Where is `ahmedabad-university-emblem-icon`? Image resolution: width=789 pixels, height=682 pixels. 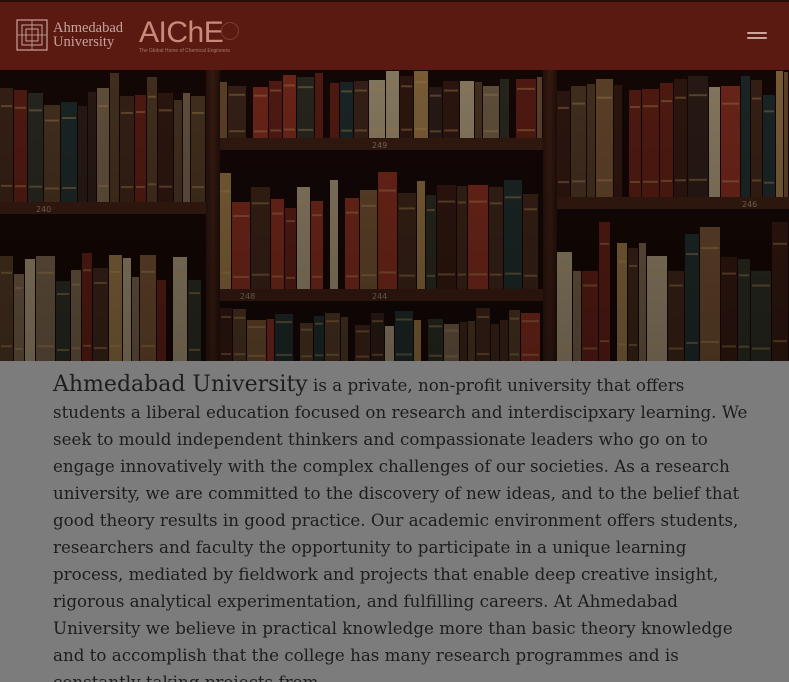 ahmedabad-university-emblem-icon is located at coordinates (32, 35).